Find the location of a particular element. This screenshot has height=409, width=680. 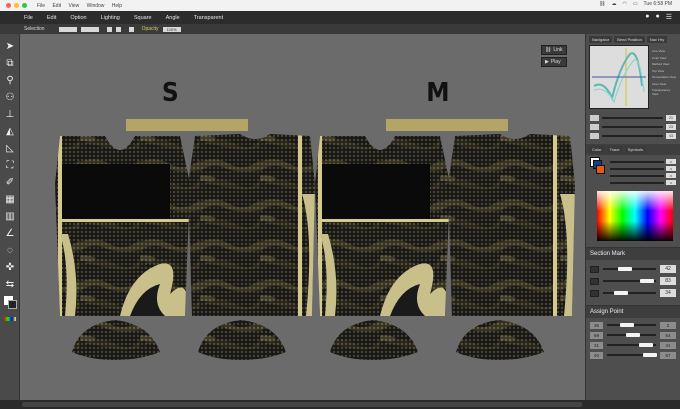

grid-tool-icon: ▦ is located at coordinates (10, 199).